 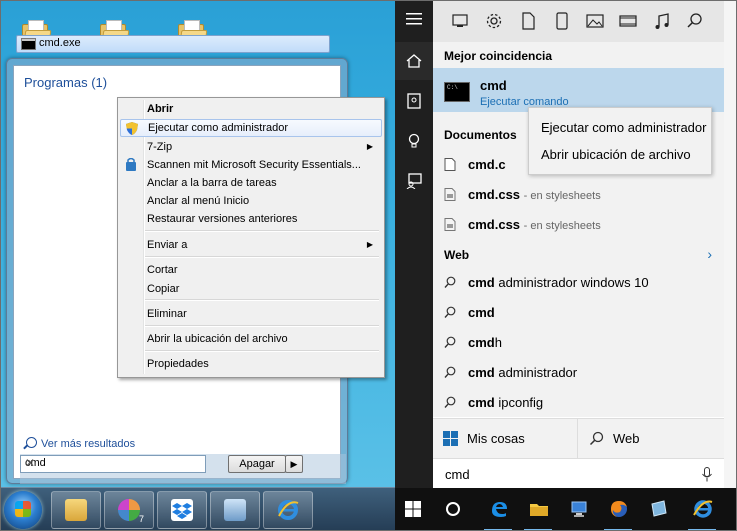 I want to click on scroll-area, so click(x=730, y=244).